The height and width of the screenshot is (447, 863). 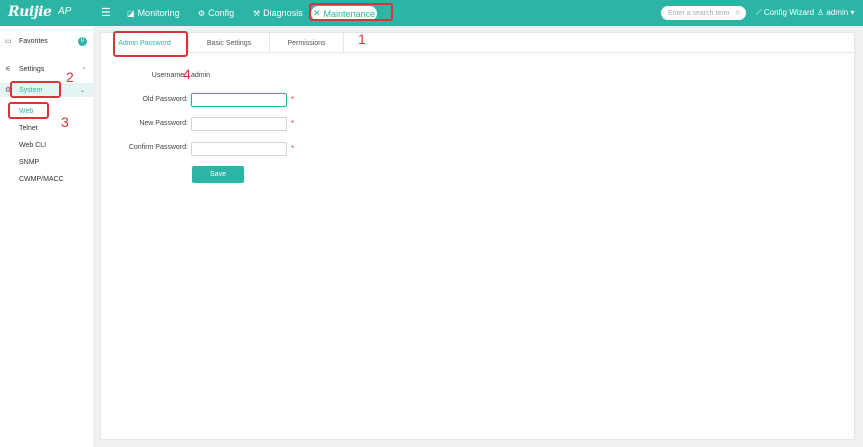 I want to click on tab-basic-settings: Basic Settings, so click(x=229, y=43).